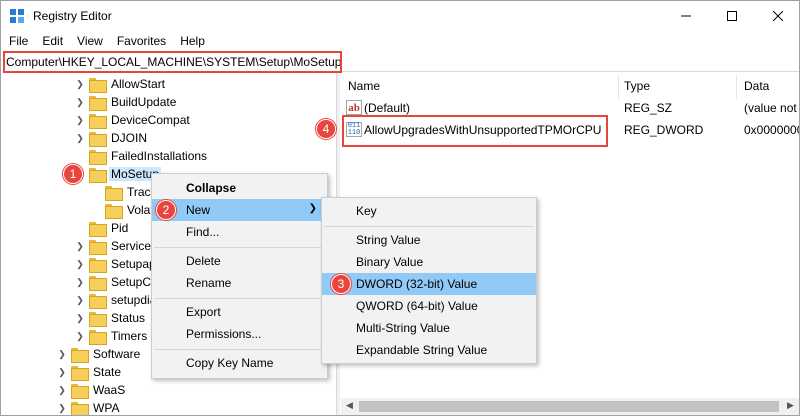  What do you see at coordinates (129, 336) in the screenshot?
I see `tree-item-label: Timers` at bounding box center [129, 336].